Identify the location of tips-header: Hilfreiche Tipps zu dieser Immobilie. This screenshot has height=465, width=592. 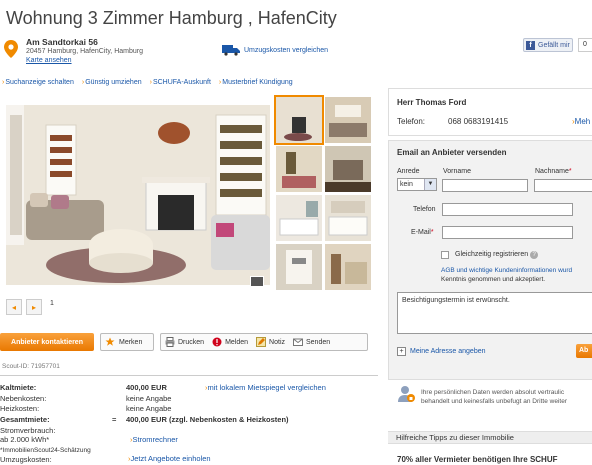
(490, 437).